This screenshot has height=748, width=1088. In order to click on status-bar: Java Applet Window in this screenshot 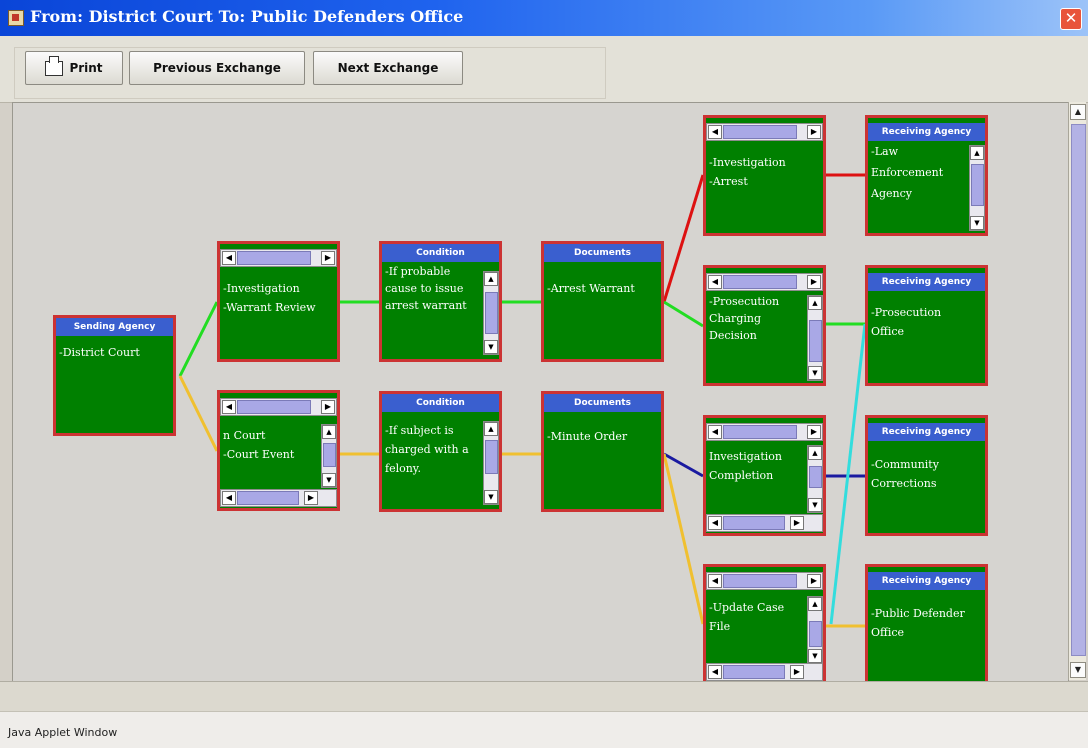, I will do `click(544, 729)`.